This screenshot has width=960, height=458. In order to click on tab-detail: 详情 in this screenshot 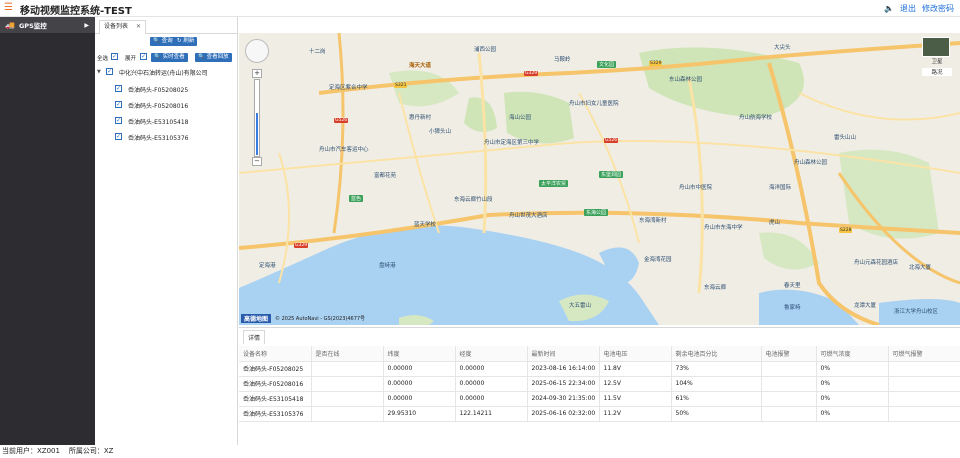, I will do `click(254, 337)`.